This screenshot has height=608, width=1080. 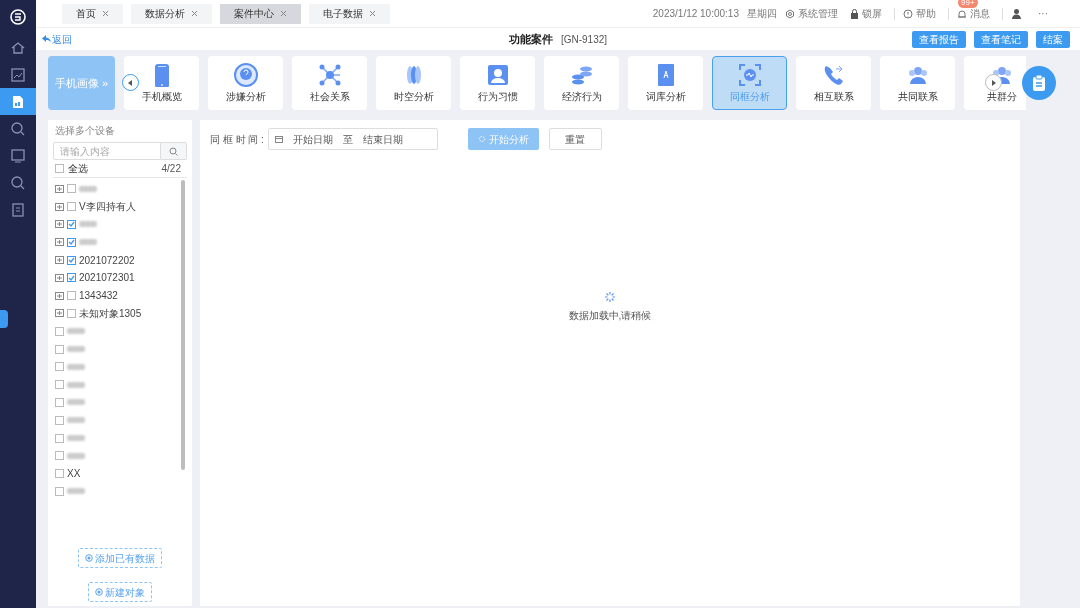 What do you see at coordinates (120, 473) in the screenshot?
I see `device-row: XX` at bounding box center [120, 473].